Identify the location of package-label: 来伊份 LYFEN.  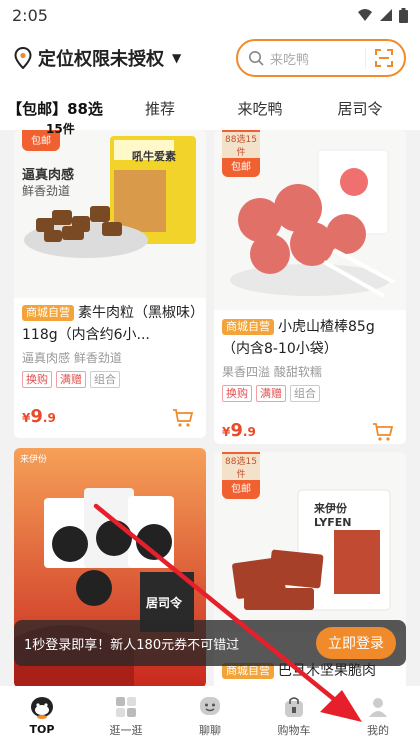
(333, 515).